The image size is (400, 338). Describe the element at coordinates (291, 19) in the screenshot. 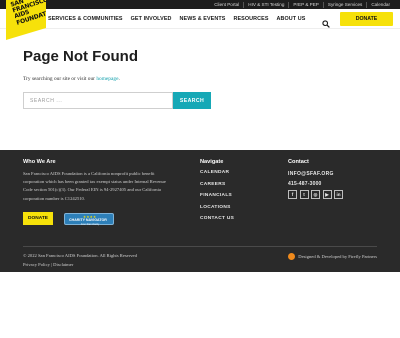

I see `nav-item-about-us: ABOUT US` at that location.